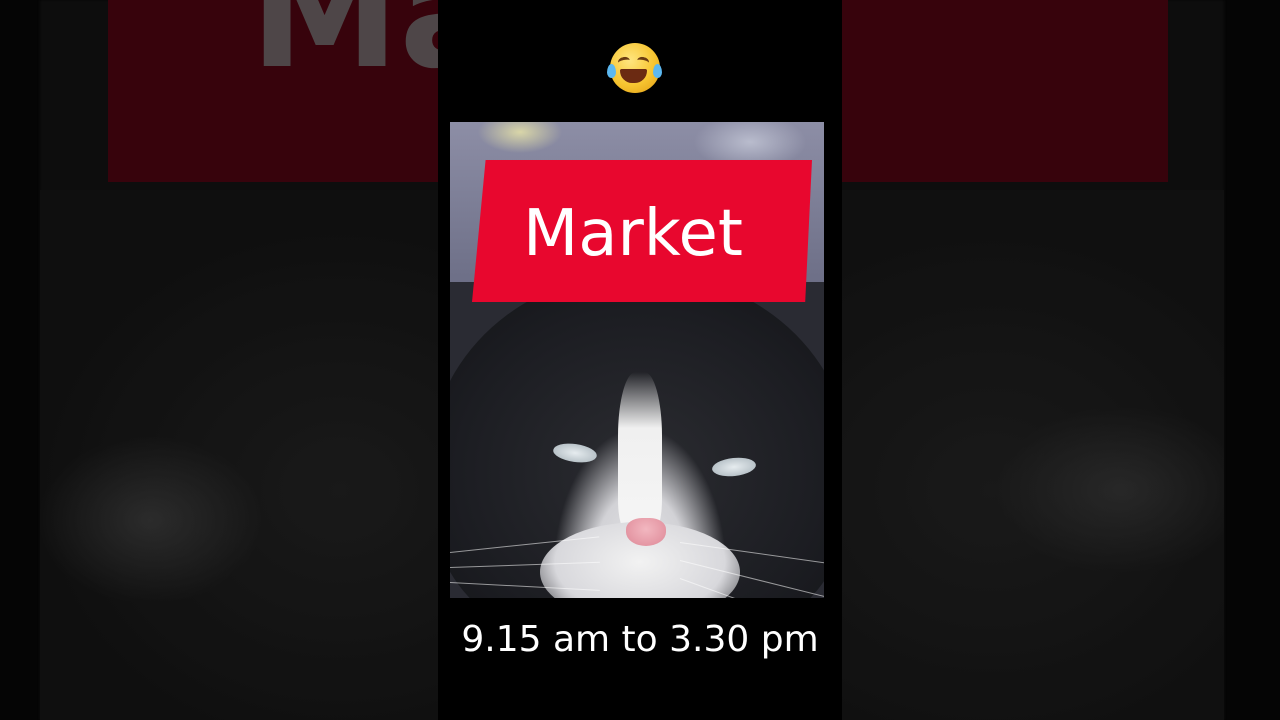  What do you see at coordinates (646, 532) in the screenshot?
I see `cat-nose` at bounding box center [646, 532].